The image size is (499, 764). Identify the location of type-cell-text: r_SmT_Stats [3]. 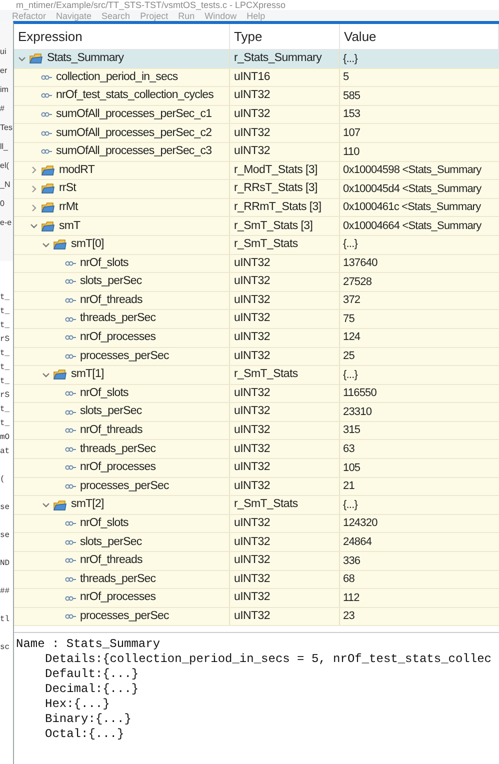
(273, 226).